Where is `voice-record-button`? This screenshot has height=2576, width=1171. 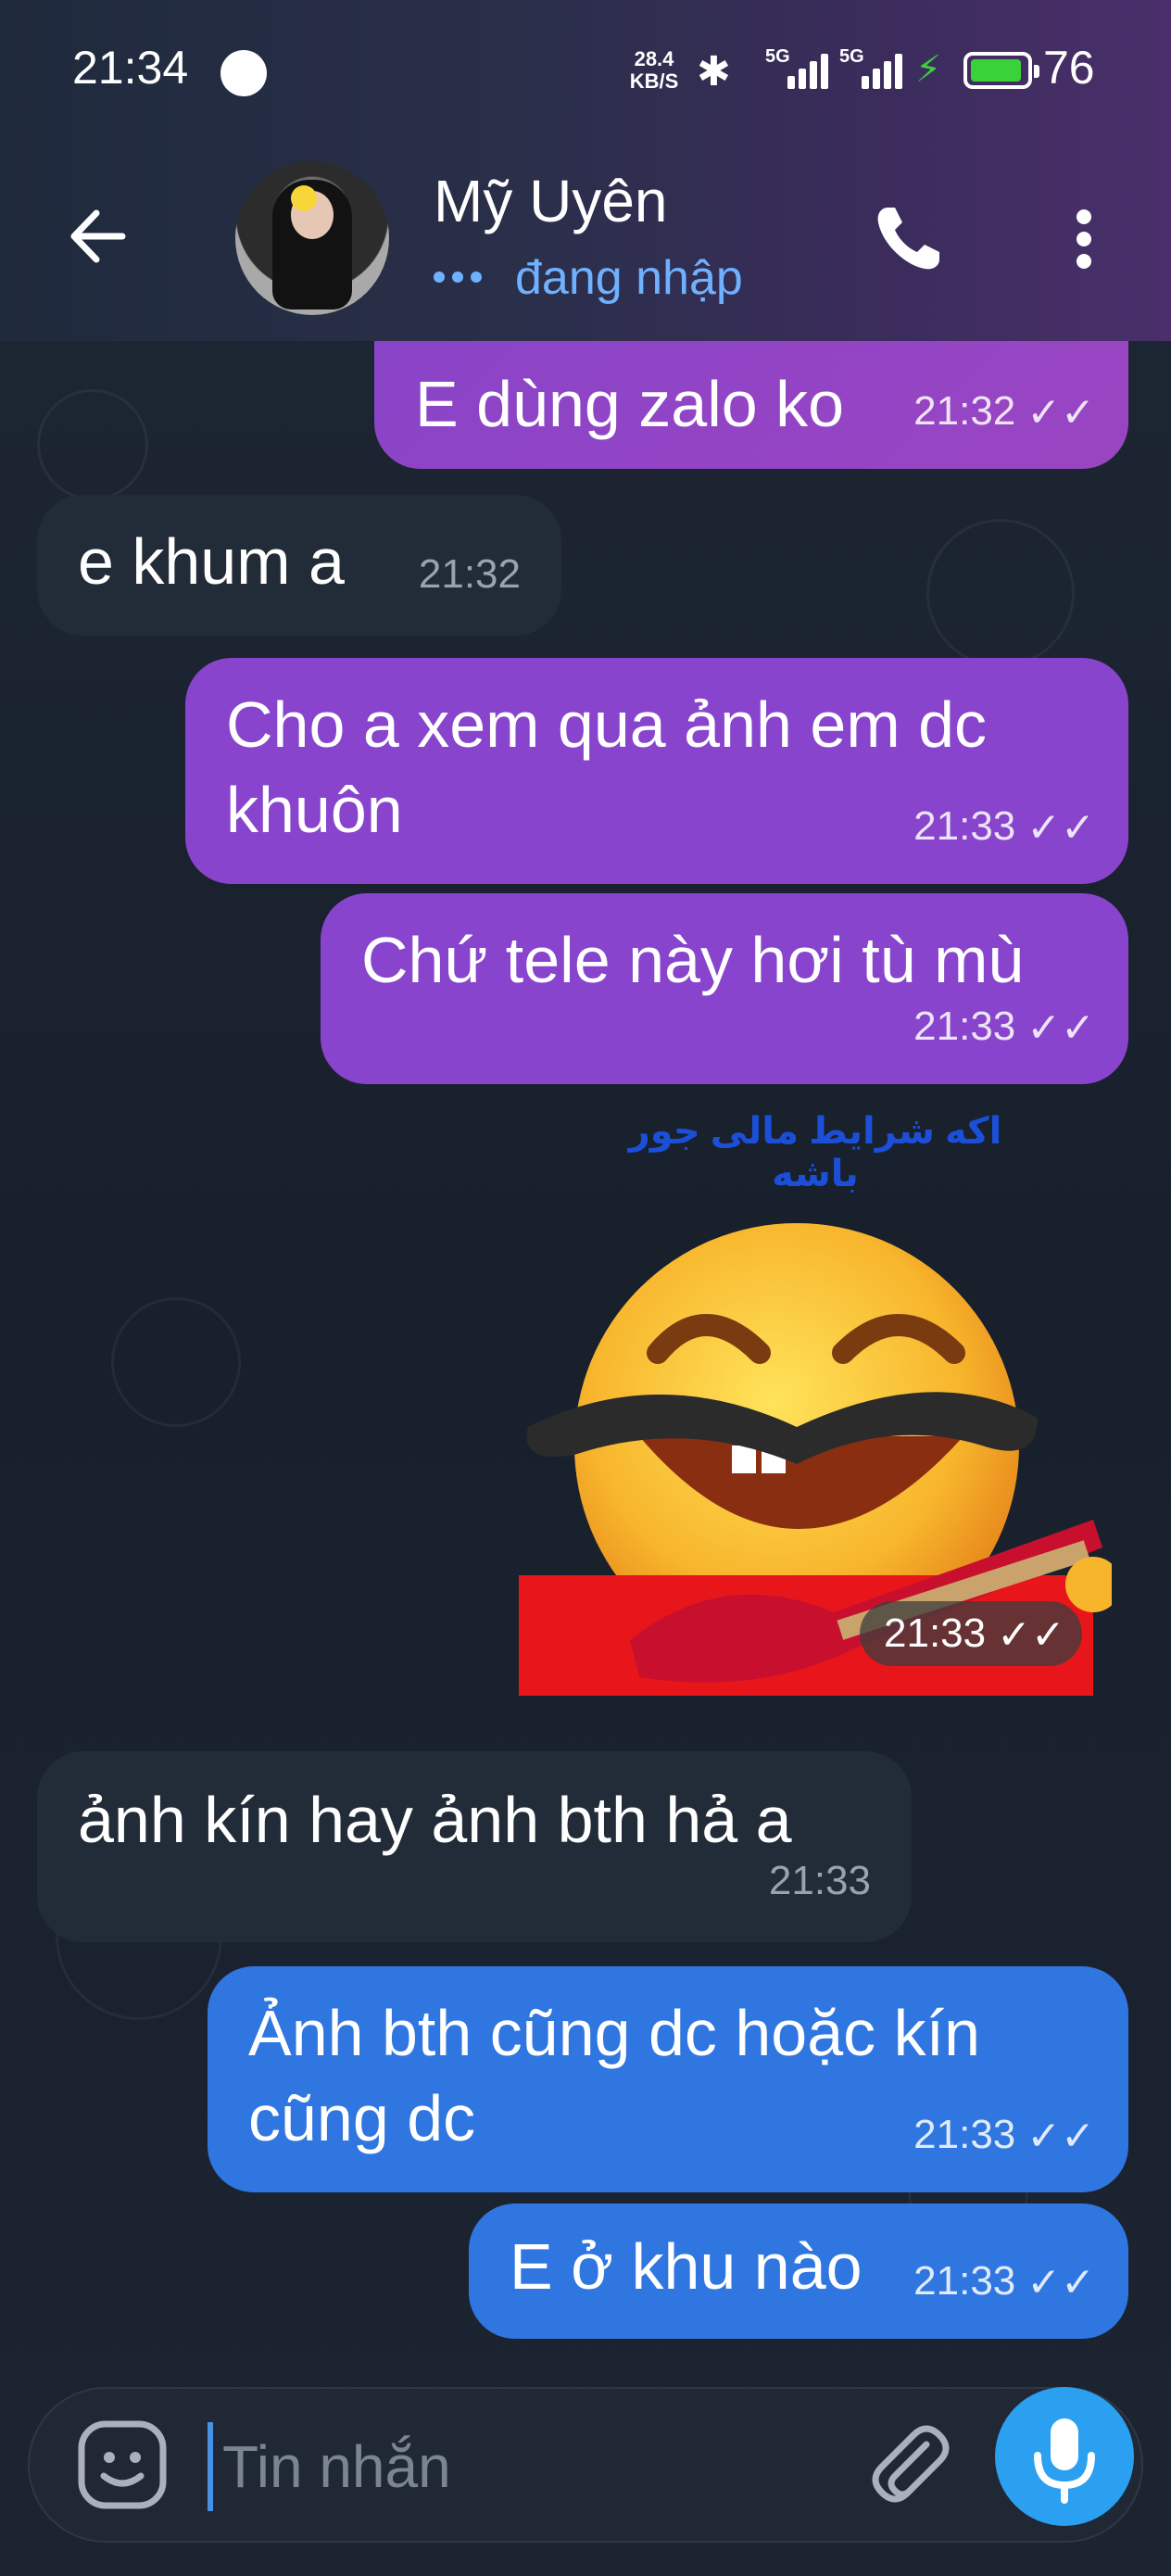
voice-record-button is located at coordinates (1065, 2457).